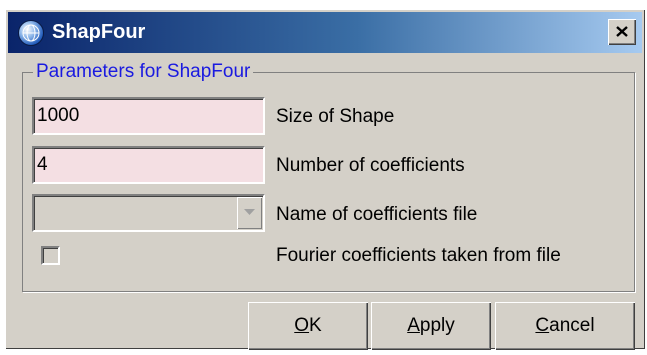  I want to click on ok-button: OK, so click(308, 326).